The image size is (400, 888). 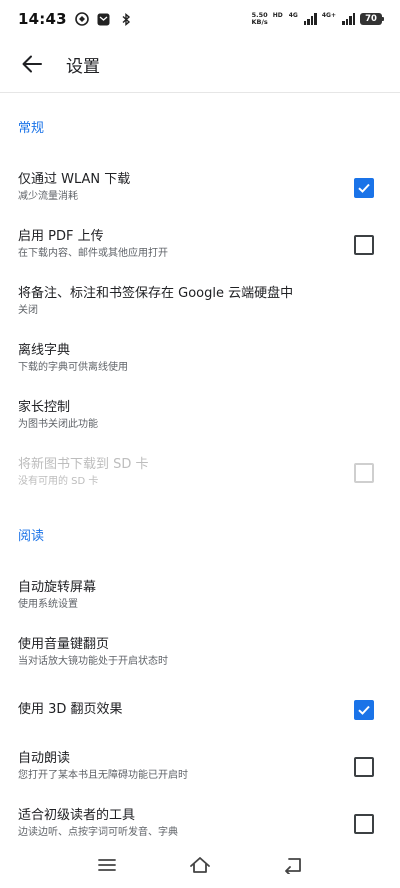 I want to click on checkbox-beginner-tools, so click(x=364, y=823).